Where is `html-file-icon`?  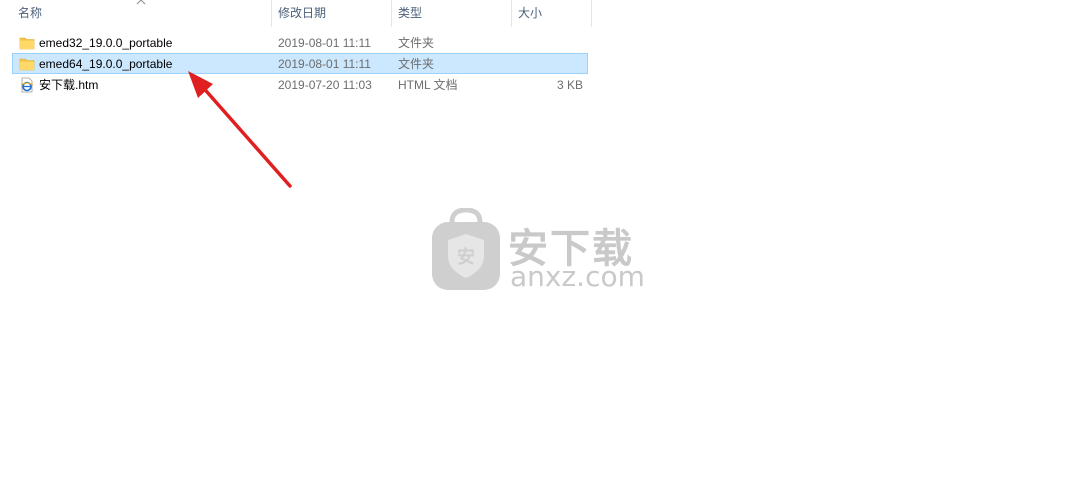
html-file-icon is located at coordinates (27, 85).